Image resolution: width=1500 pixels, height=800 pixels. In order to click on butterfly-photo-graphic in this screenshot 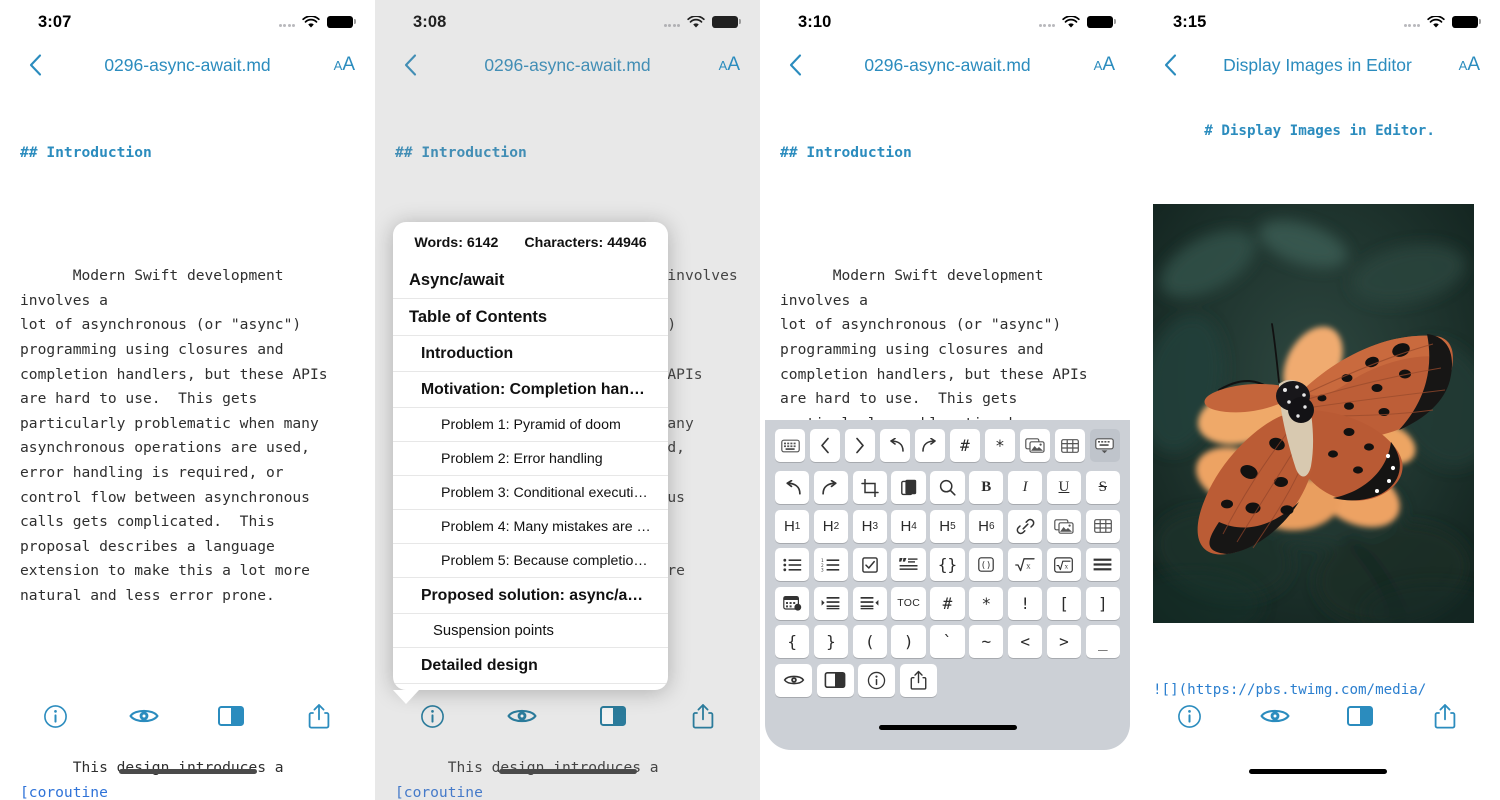, I will do `click(1313, 413)`.